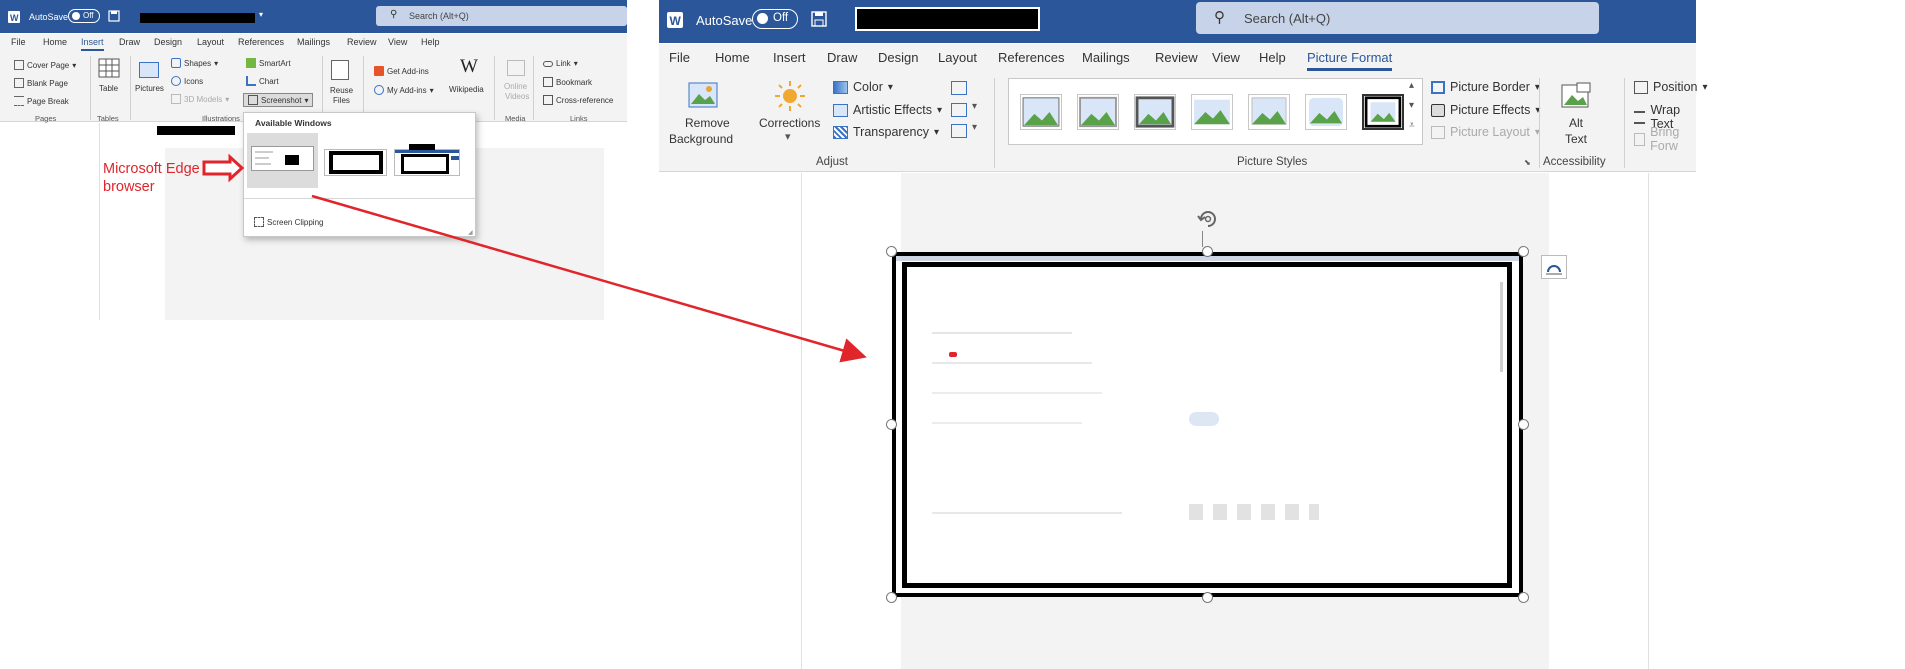 Image resolution: width=1905 pixels, height=669 pixels. Describe the element at coordinates (891, 251) in the screenshot. I see `resize-handle-top-left` at that location.